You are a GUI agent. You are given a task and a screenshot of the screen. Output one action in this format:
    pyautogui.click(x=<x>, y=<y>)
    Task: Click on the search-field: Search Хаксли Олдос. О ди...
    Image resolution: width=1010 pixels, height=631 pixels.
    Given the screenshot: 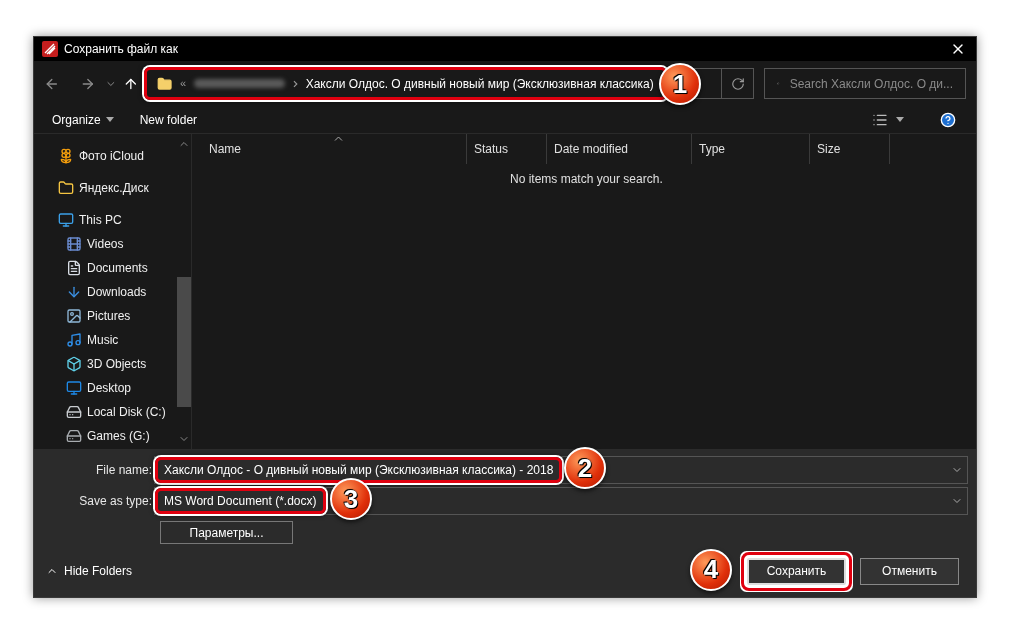 What is the action you would take?
    pyautogui.click(x=865, y=83)
    